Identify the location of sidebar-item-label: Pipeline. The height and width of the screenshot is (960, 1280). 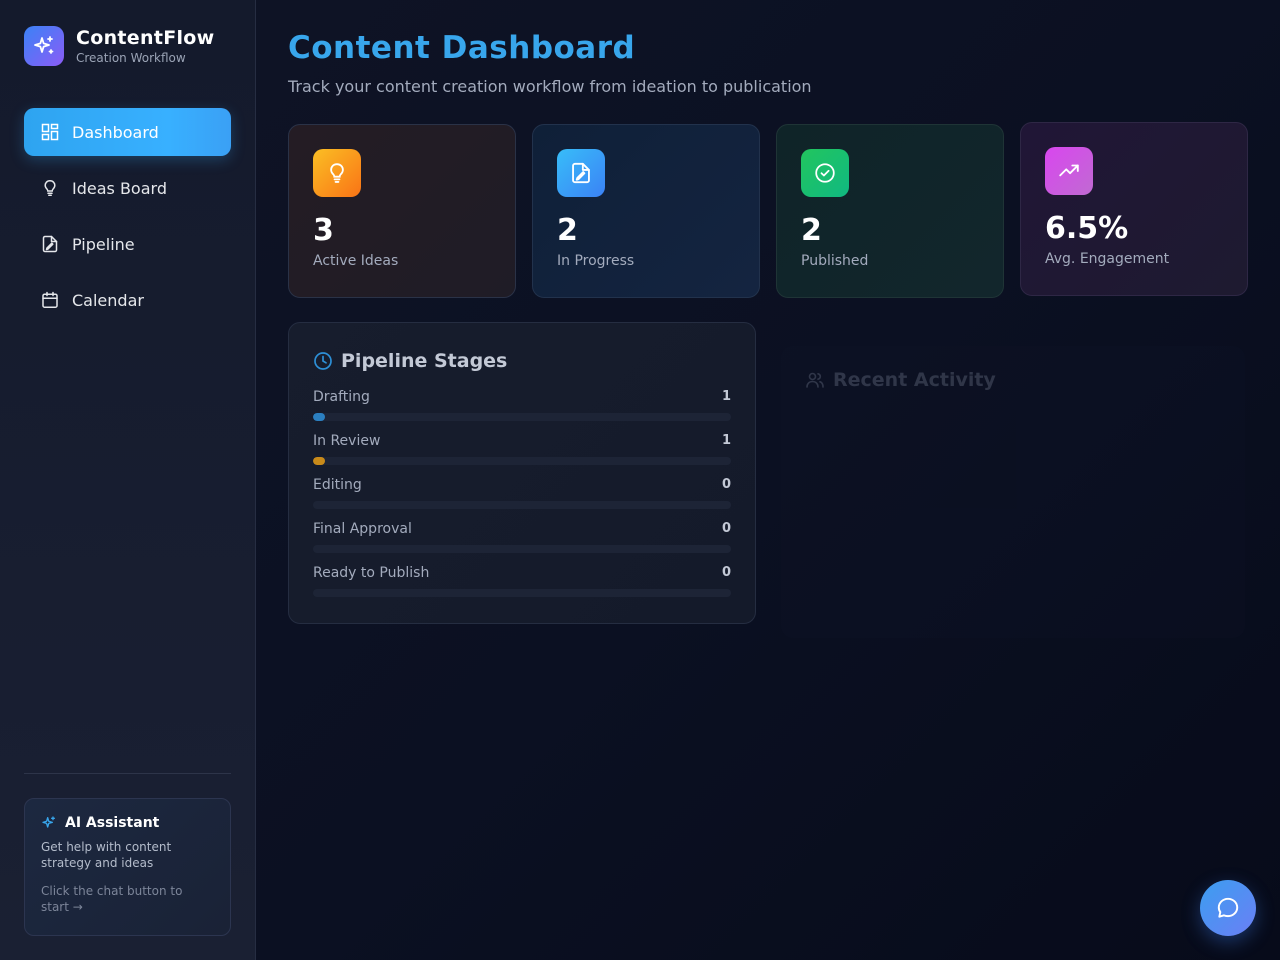
(103, 244).